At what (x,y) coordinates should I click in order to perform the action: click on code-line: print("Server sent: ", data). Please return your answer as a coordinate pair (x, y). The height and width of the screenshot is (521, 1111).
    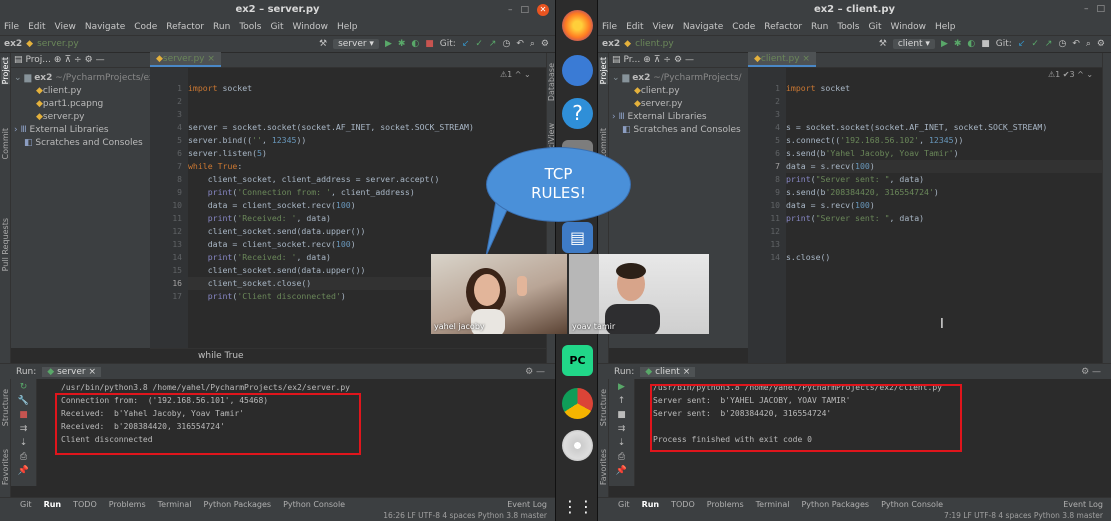
    Looking at the image, I should click on (944, 179).